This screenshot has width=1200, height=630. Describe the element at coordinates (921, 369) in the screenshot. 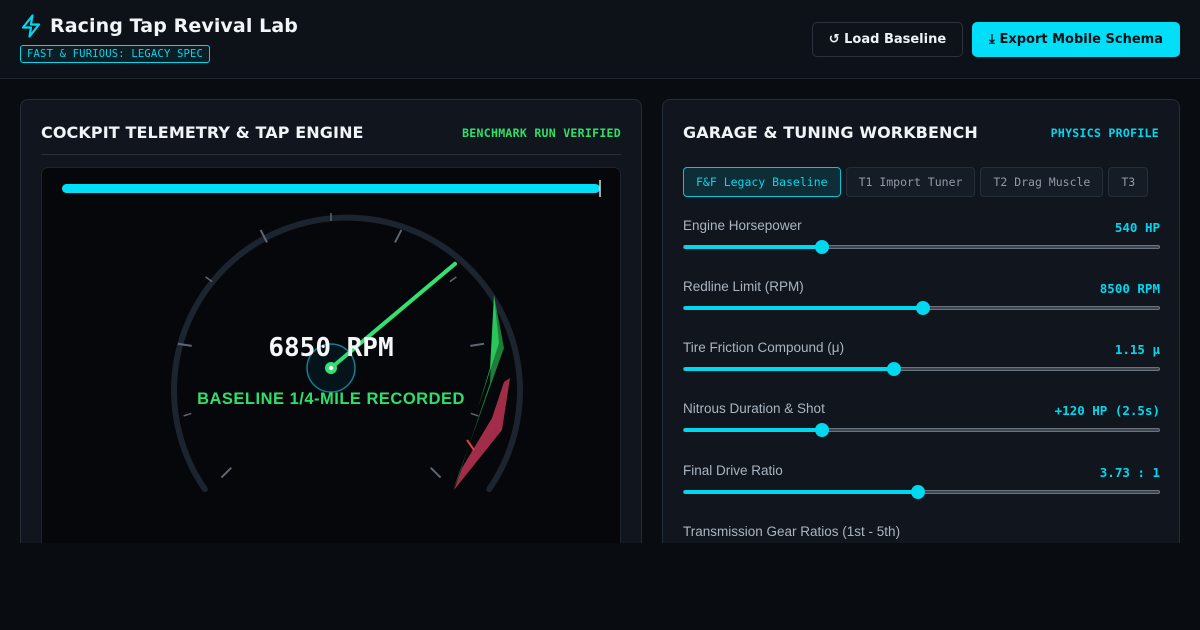

I see `tire-friction-slider` at that location.